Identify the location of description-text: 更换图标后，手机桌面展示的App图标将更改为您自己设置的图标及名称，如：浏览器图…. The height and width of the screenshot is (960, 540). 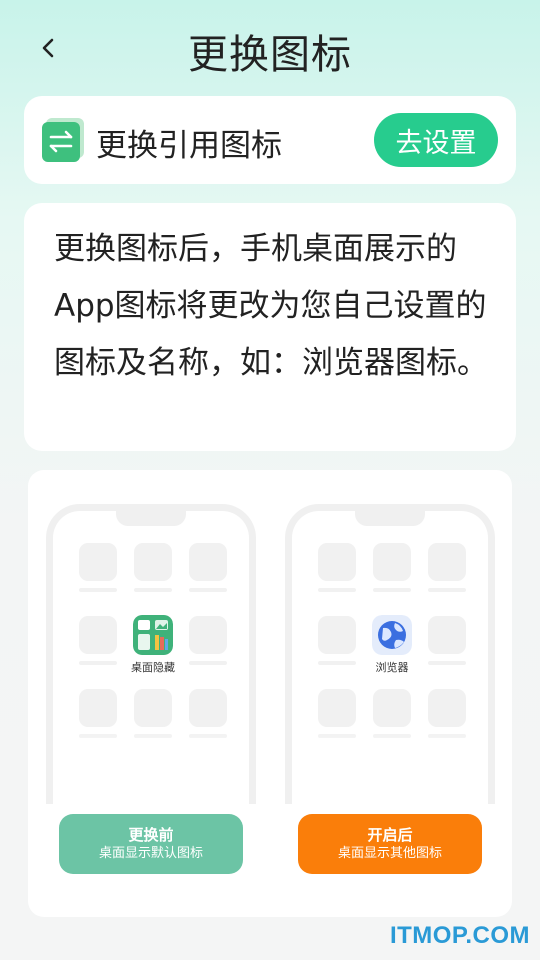
(271, 306).